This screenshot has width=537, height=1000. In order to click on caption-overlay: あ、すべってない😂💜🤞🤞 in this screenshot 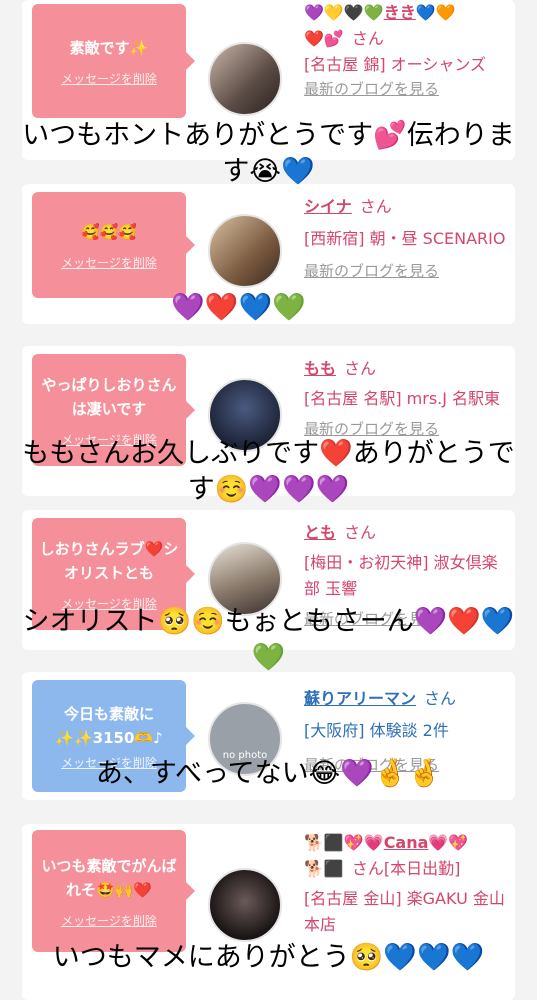, I will do `click(268, 773)`.